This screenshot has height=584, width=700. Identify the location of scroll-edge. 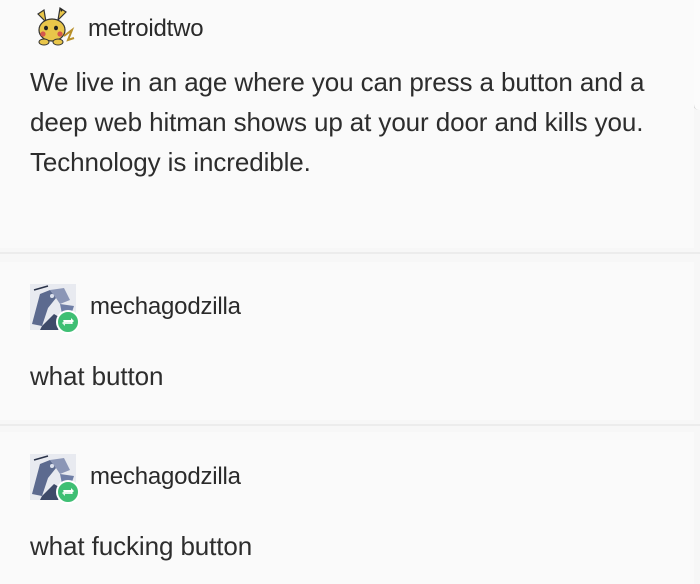
(696, 55).